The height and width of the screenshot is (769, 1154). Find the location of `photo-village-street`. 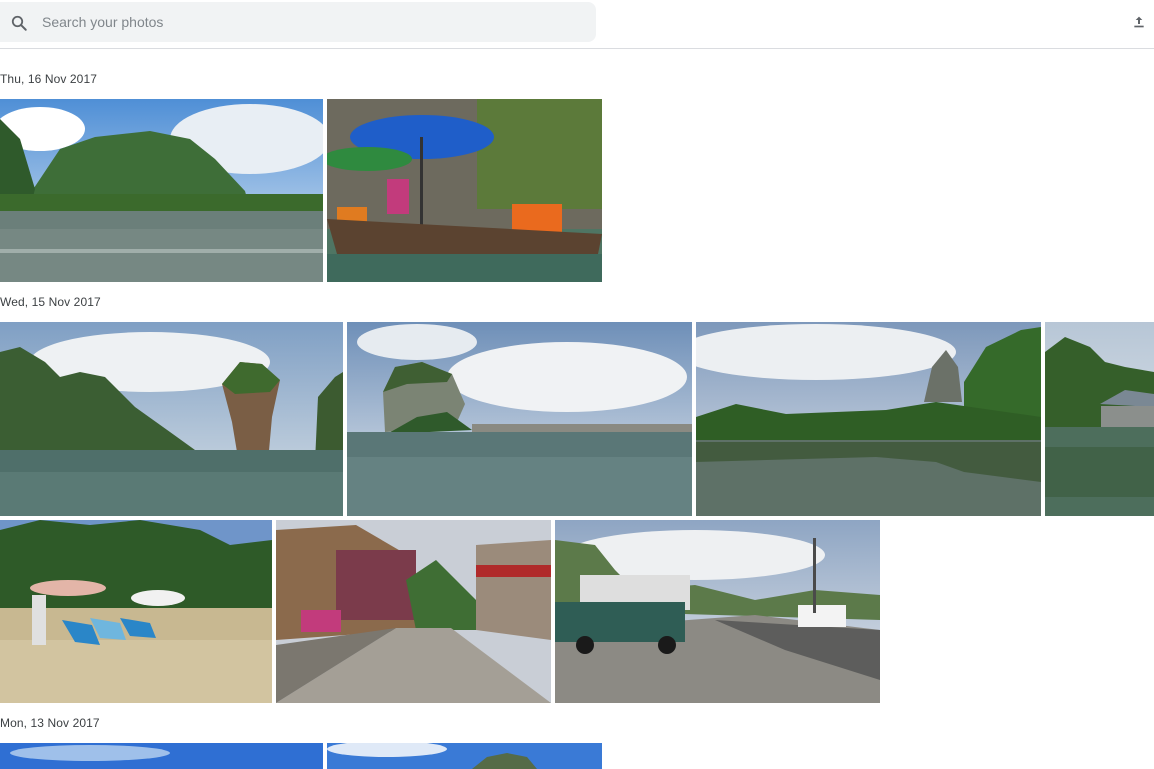

photo-village-street is located at coordinates (413, 611).